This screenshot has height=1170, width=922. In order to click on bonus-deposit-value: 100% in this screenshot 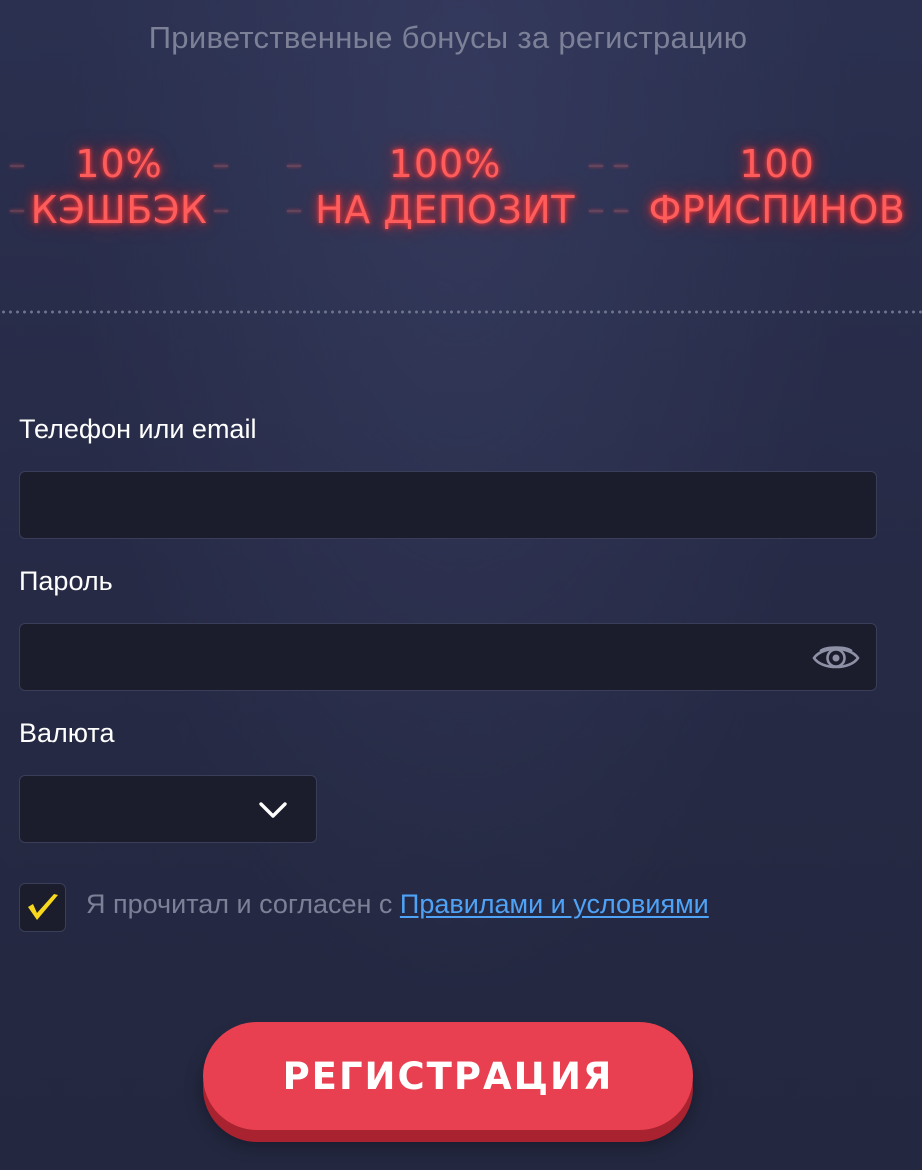, I will do `click(445, 165)`.